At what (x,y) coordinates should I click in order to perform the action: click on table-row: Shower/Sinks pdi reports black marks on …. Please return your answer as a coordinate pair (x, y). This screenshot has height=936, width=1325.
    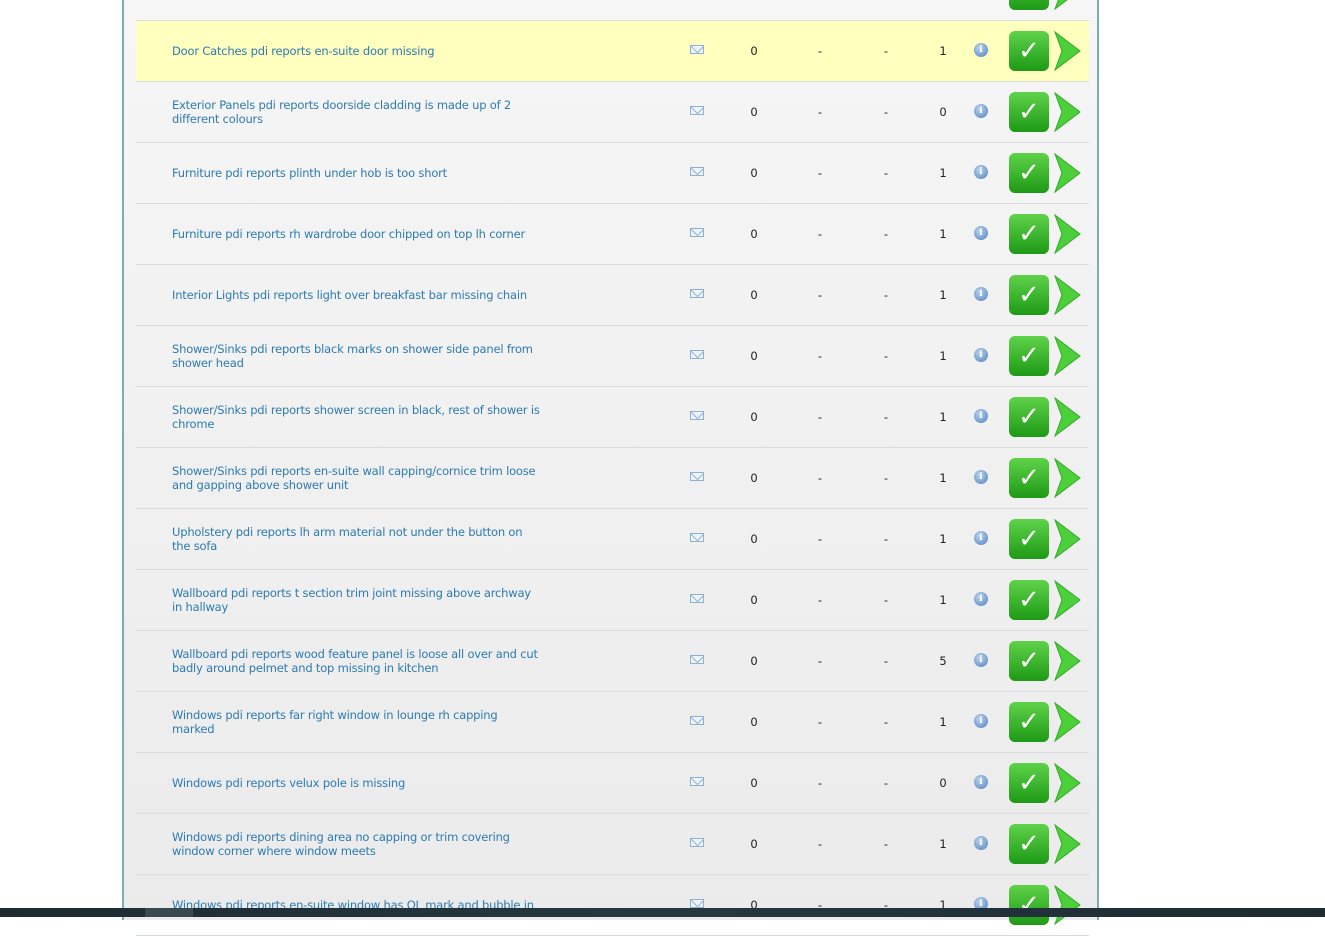
    Looking at the image, I should click on (612, 356).